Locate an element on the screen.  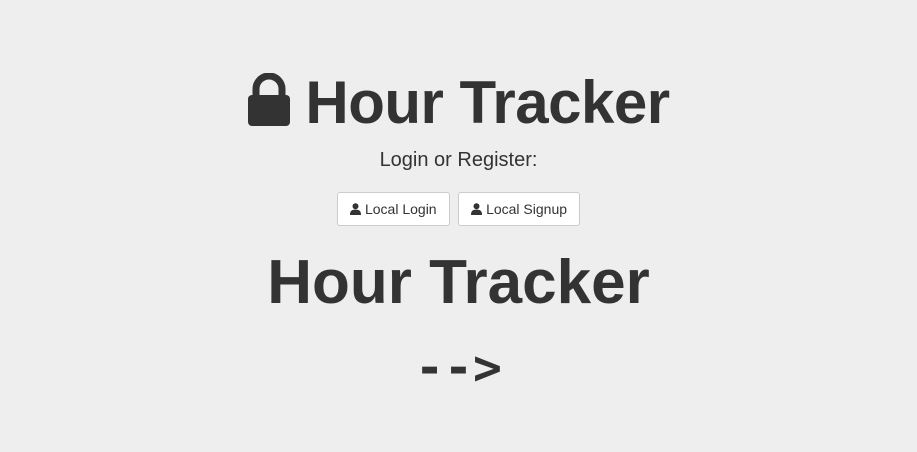
local-signup-button: Local Signup is located at coordinates (519, 209).